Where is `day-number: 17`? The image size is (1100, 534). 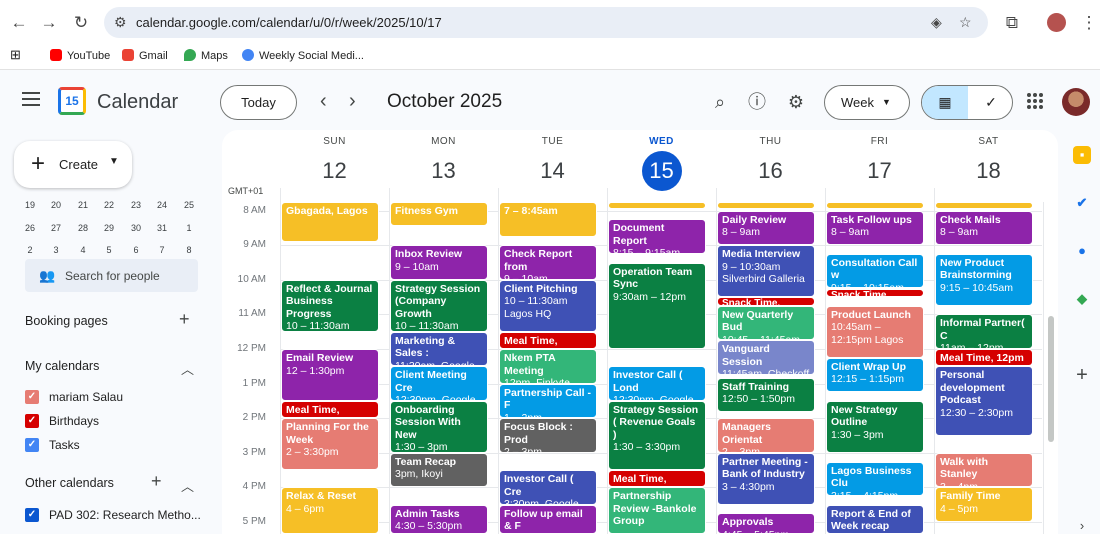
day-number: 17 is located at coordinates (880, 171).